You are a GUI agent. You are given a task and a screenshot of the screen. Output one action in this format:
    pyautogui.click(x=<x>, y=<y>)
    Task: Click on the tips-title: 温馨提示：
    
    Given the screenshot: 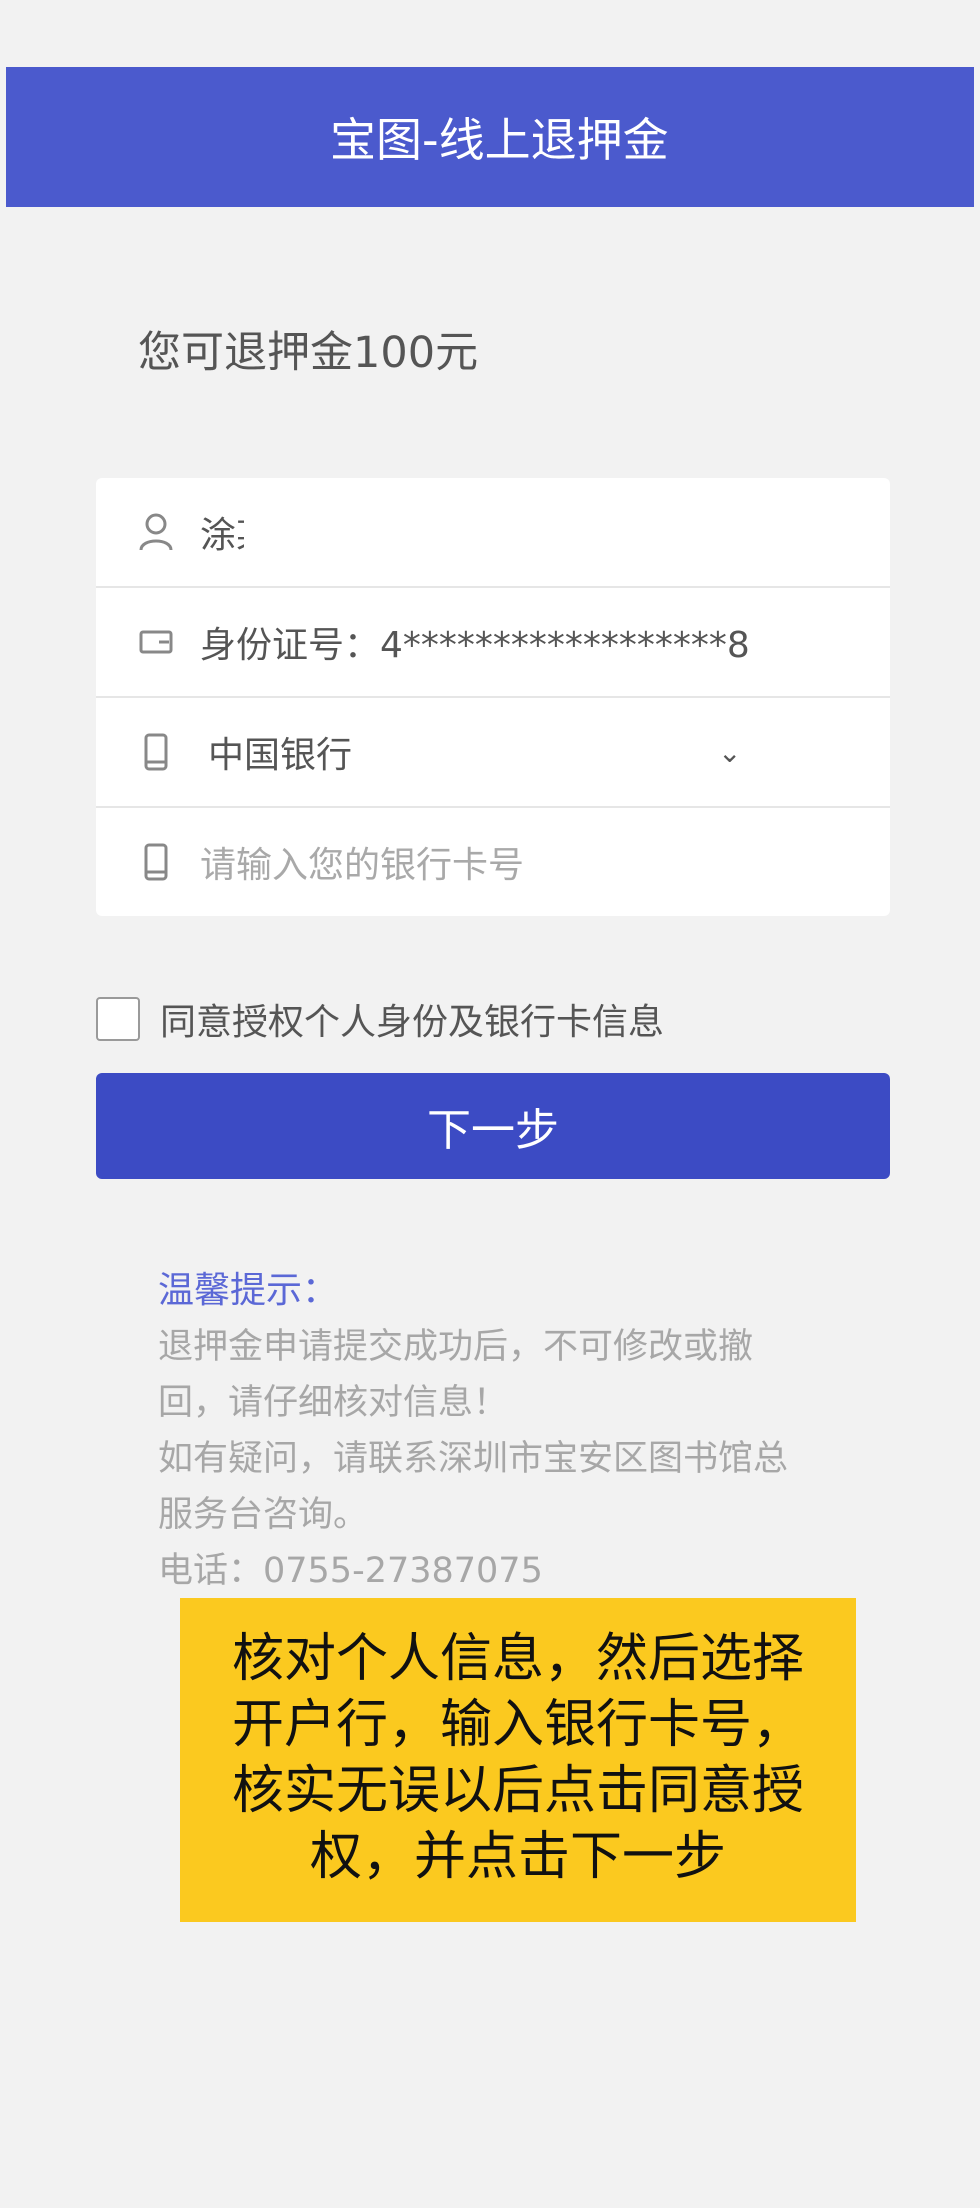 What is the action you would take?
    pyautogui.click(x=248, y=1290)
    